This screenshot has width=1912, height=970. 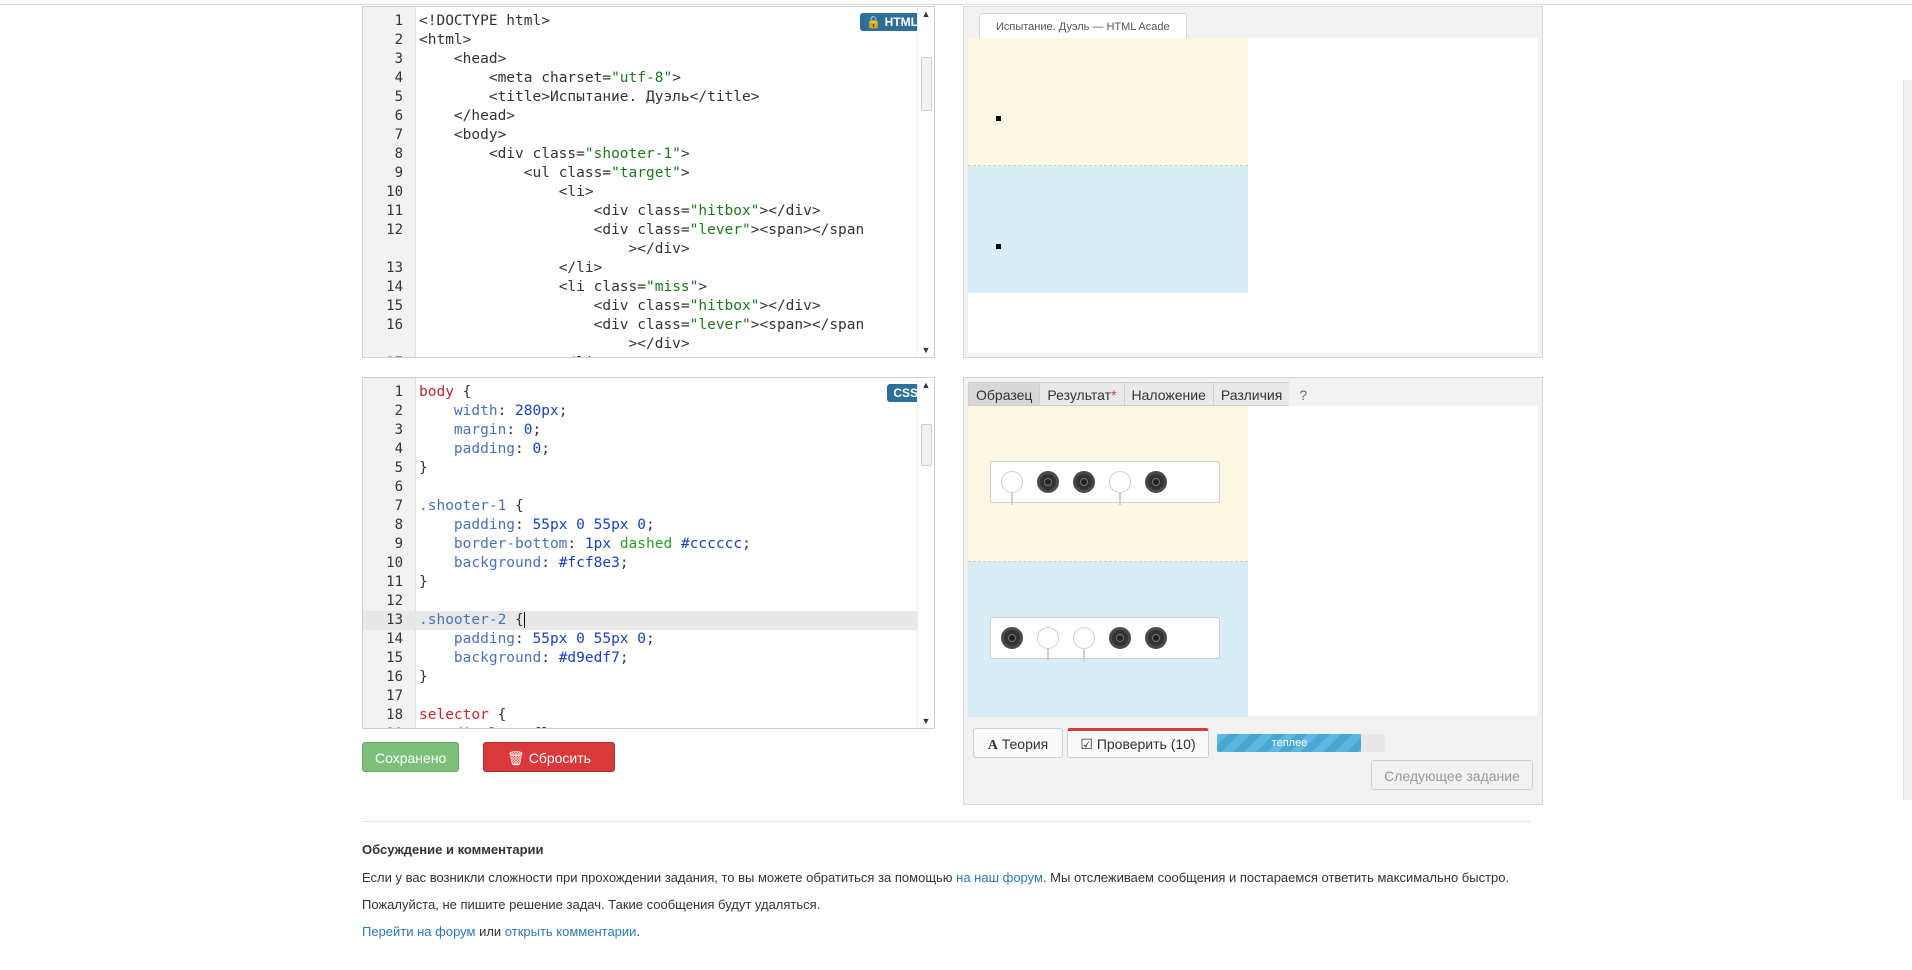 I want to click on code-text: <li class="miss">, so click(x=668, y=287).